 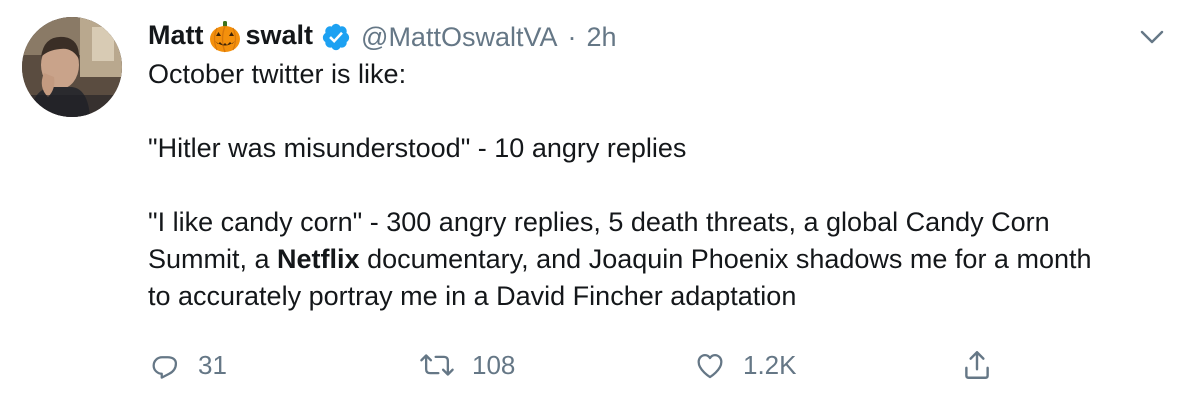 What do you see at coordinates (437, 365) in the screenshot?
I see `retweet-icon` at bounding box center [437, 365].